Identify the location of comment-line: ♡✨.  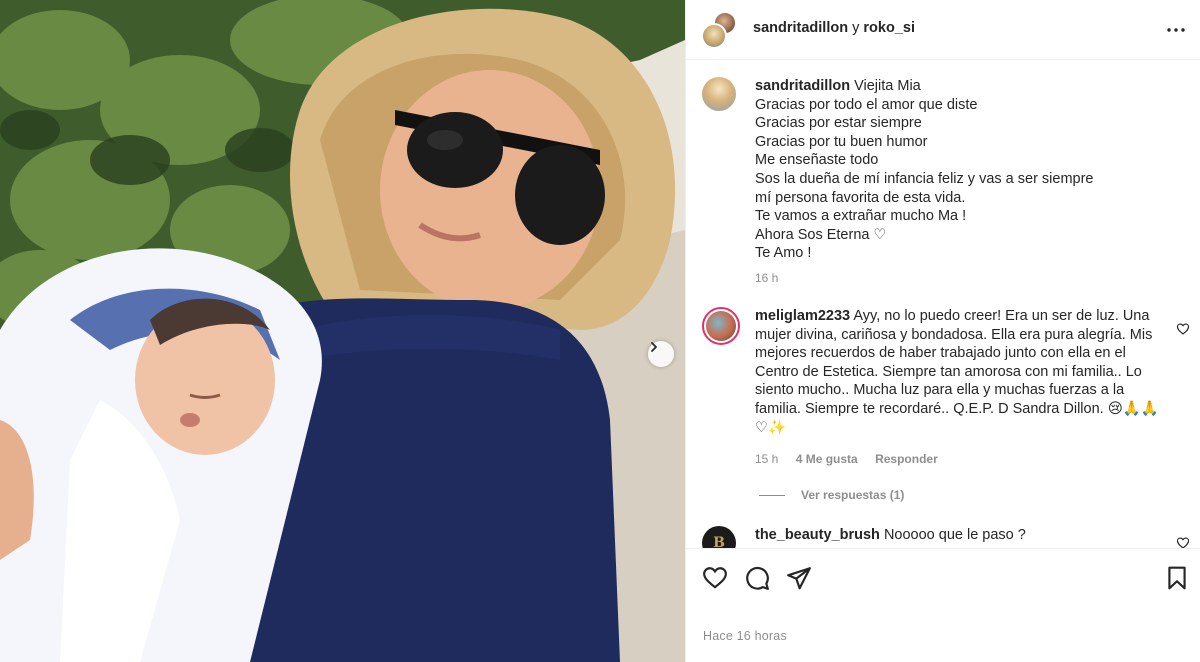
(771, 427).